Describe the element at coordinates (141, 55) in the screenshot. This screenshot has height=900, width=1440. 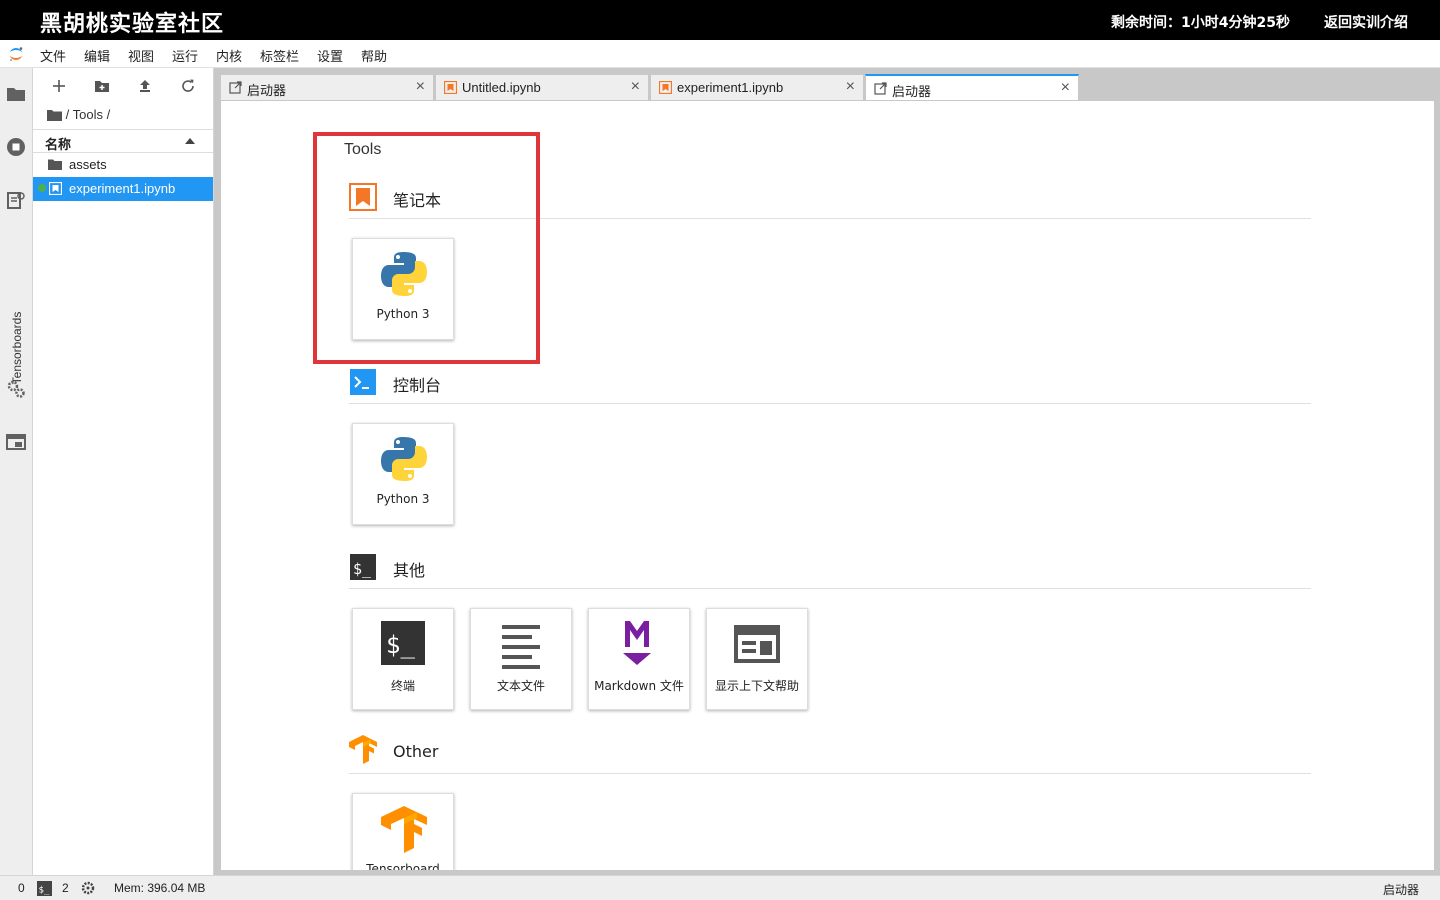
I see `menu-view: 视图` at that location.